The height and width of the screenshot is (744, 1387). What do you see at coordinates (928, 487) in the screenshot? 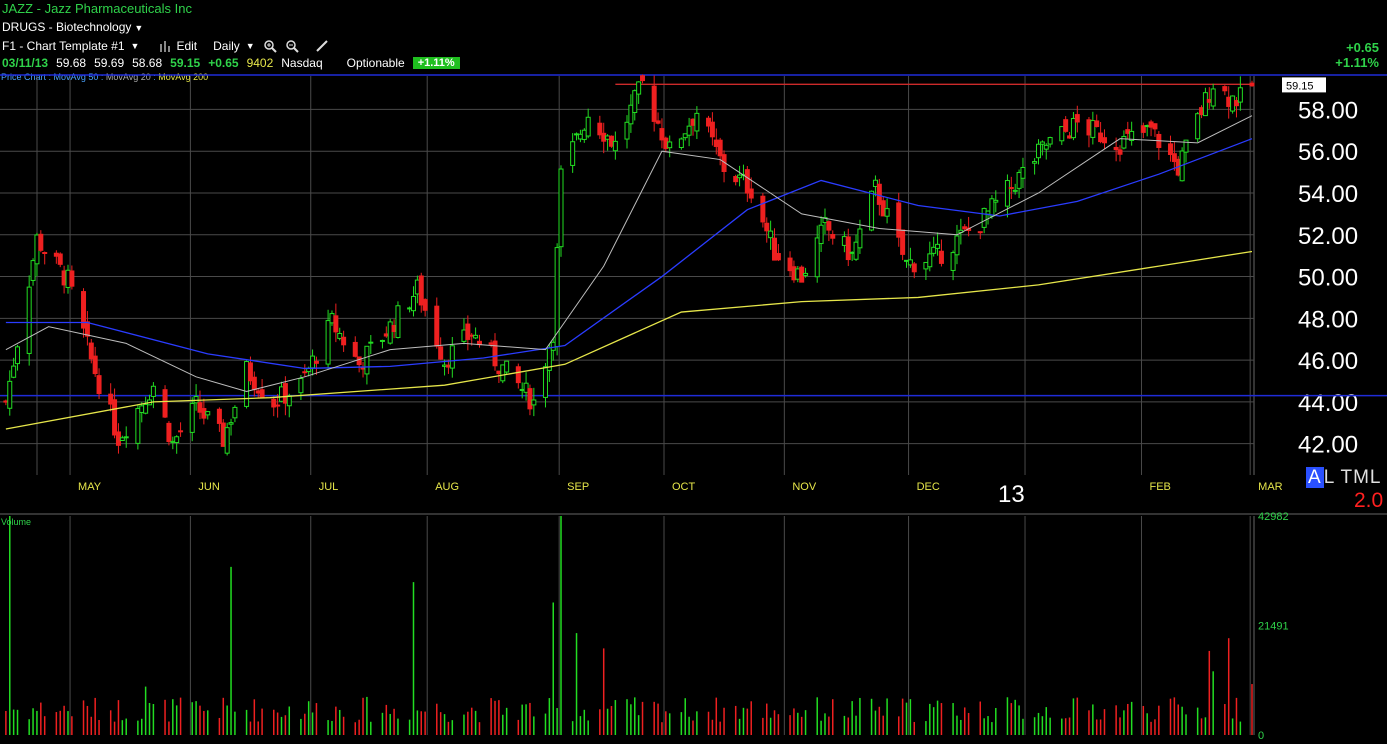
I see `month-tick-label: DEC` at bounding box center [928, 487].